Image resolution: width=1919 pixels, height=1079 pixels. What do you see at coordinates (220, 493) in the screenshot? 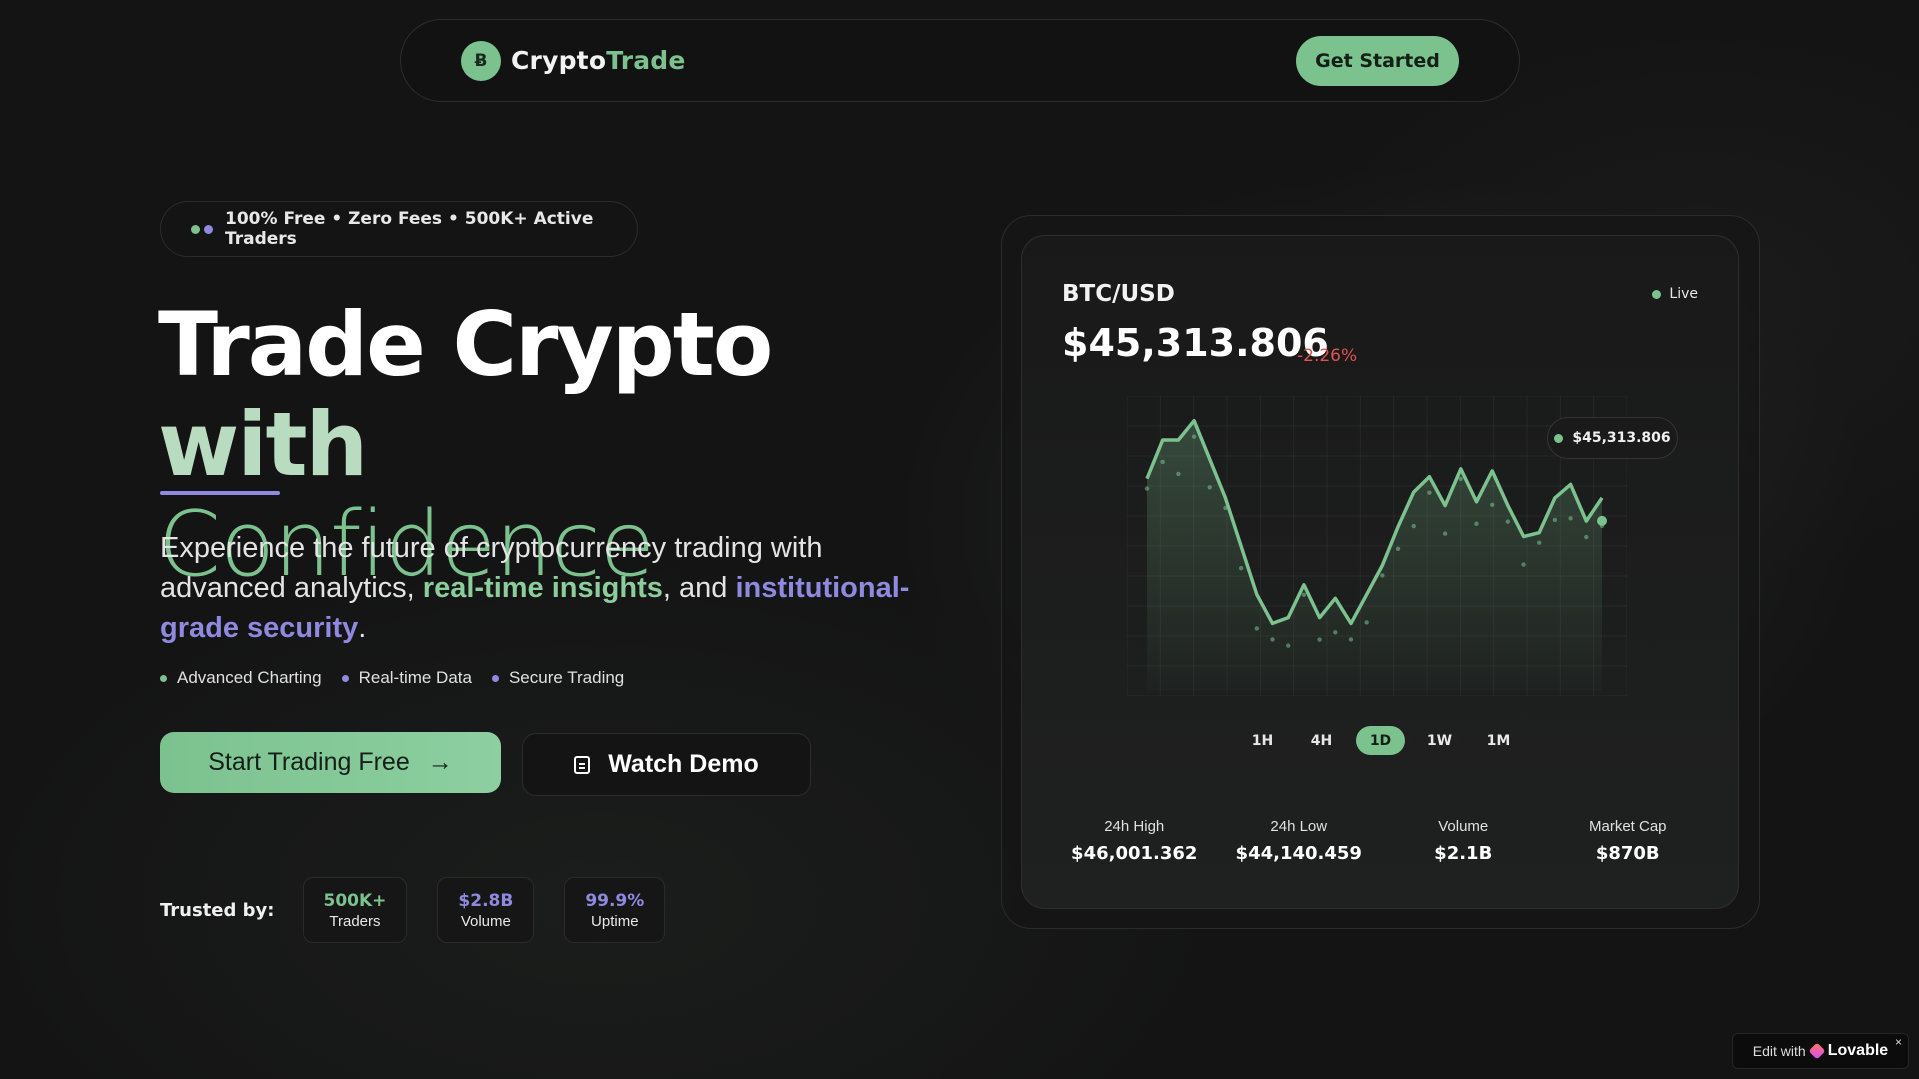
I see `title-underline` at bounding box center [220, 493].